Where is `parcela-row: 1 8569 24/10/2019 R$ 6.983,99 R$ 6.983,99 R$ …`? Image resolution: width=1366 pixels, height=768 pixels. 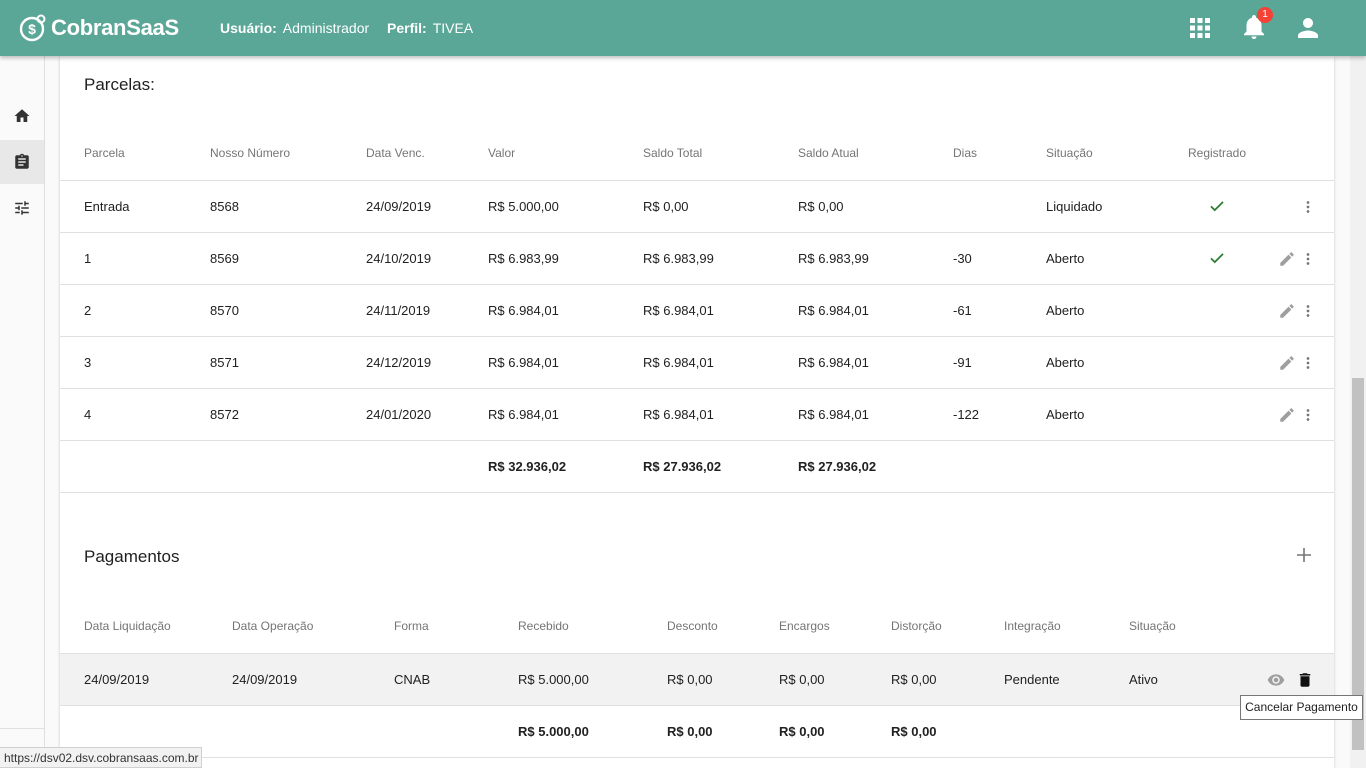
parcela-row: 1 8569 24/10/2019 R$ 6.983,99 R$ 6.983,99 R$ … is located at coordinates (697, 259).